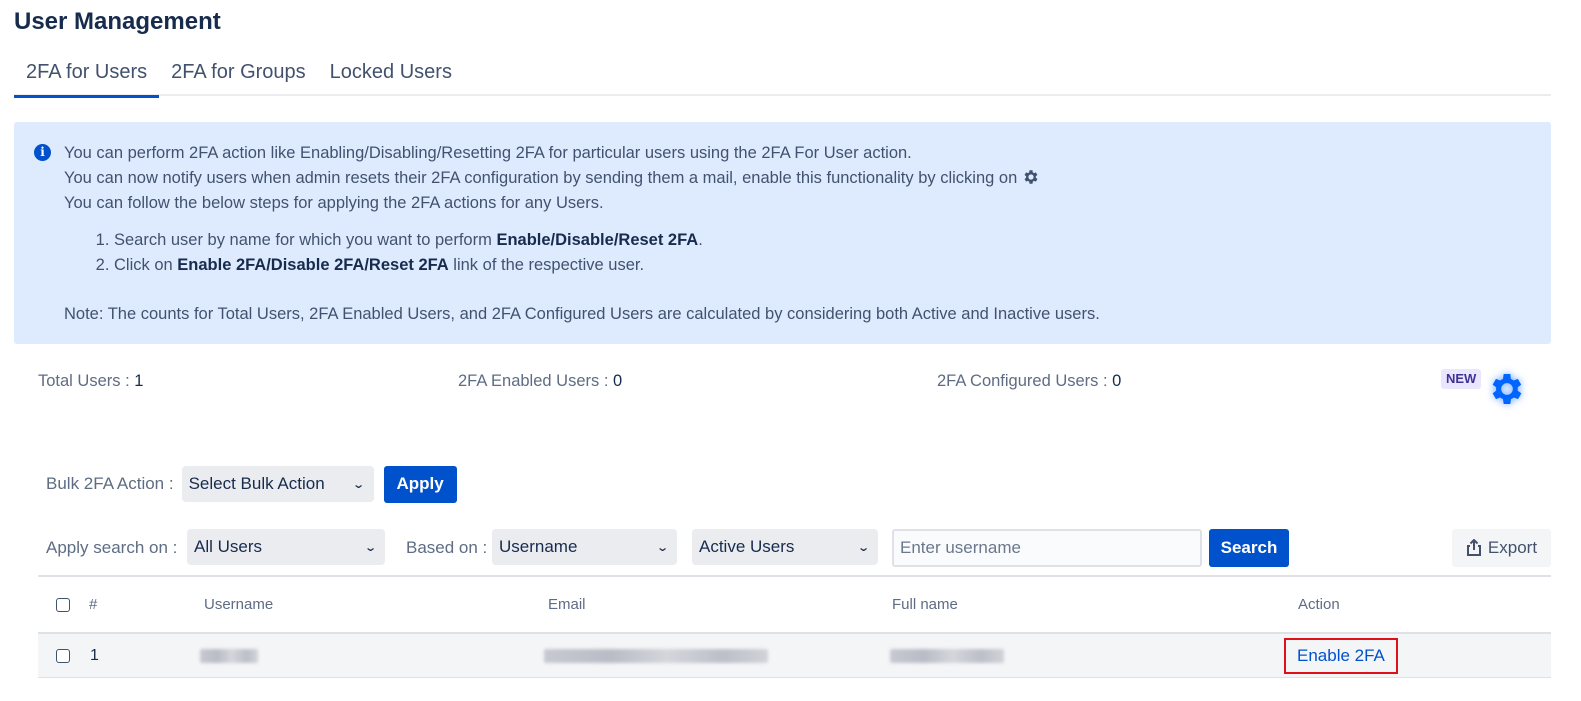  Describe the element at coordinates (63, 604) in the screenshot. I see `select-all-checkbox` at that location.